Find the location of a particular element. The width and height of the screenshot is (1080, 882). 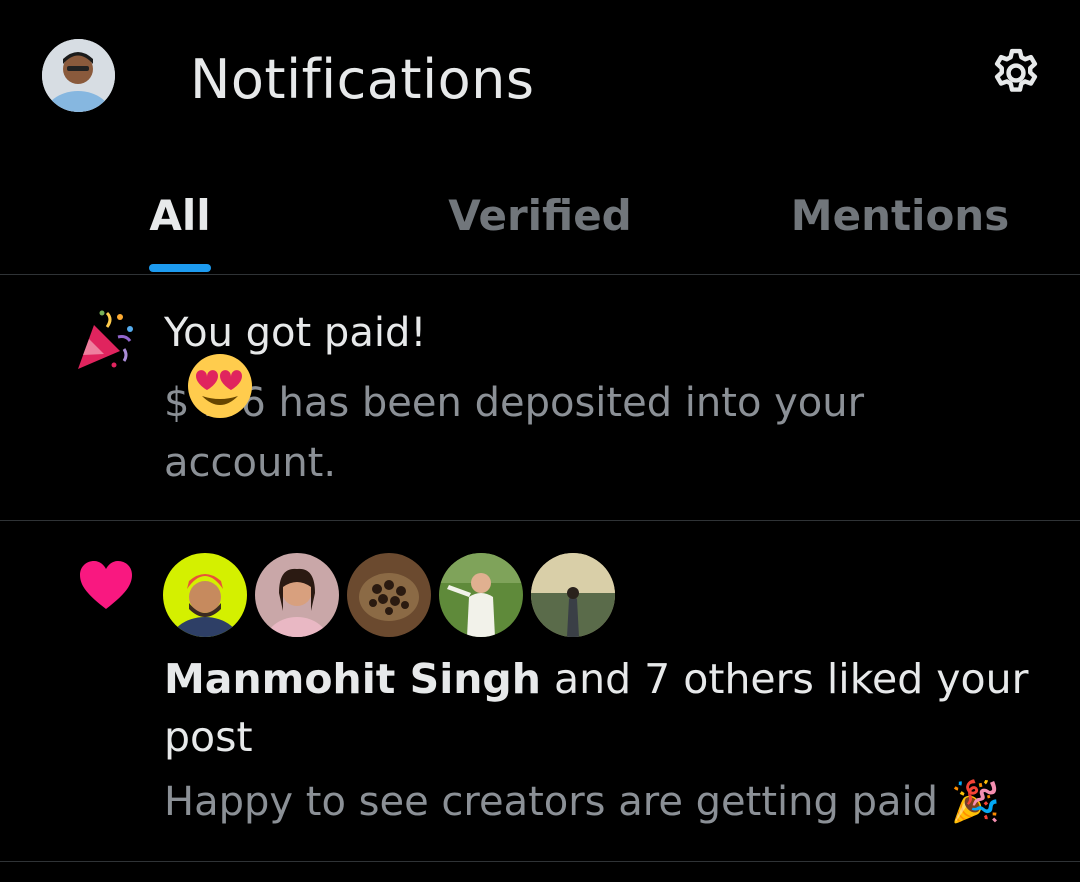

heart-eyes-emoji is located at coordinates (220, 386).